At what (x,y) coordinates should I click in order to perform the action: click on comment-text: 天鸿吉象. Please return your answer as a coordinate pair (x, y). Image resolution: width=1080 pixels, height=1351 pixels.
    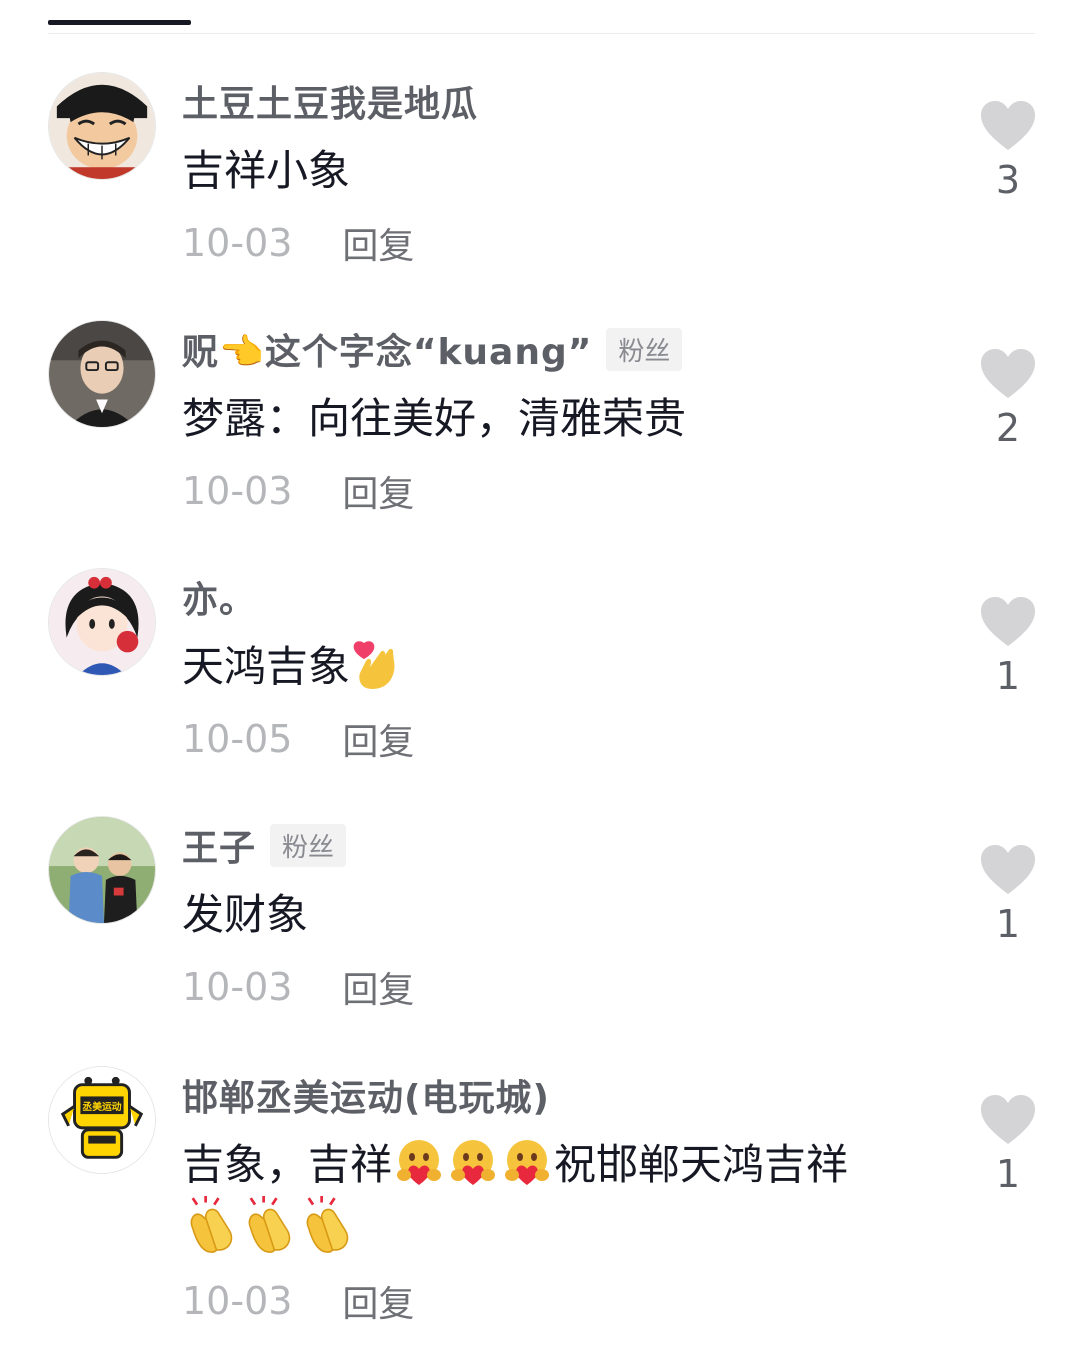
    Looking at the image, I should click on (293, 667).